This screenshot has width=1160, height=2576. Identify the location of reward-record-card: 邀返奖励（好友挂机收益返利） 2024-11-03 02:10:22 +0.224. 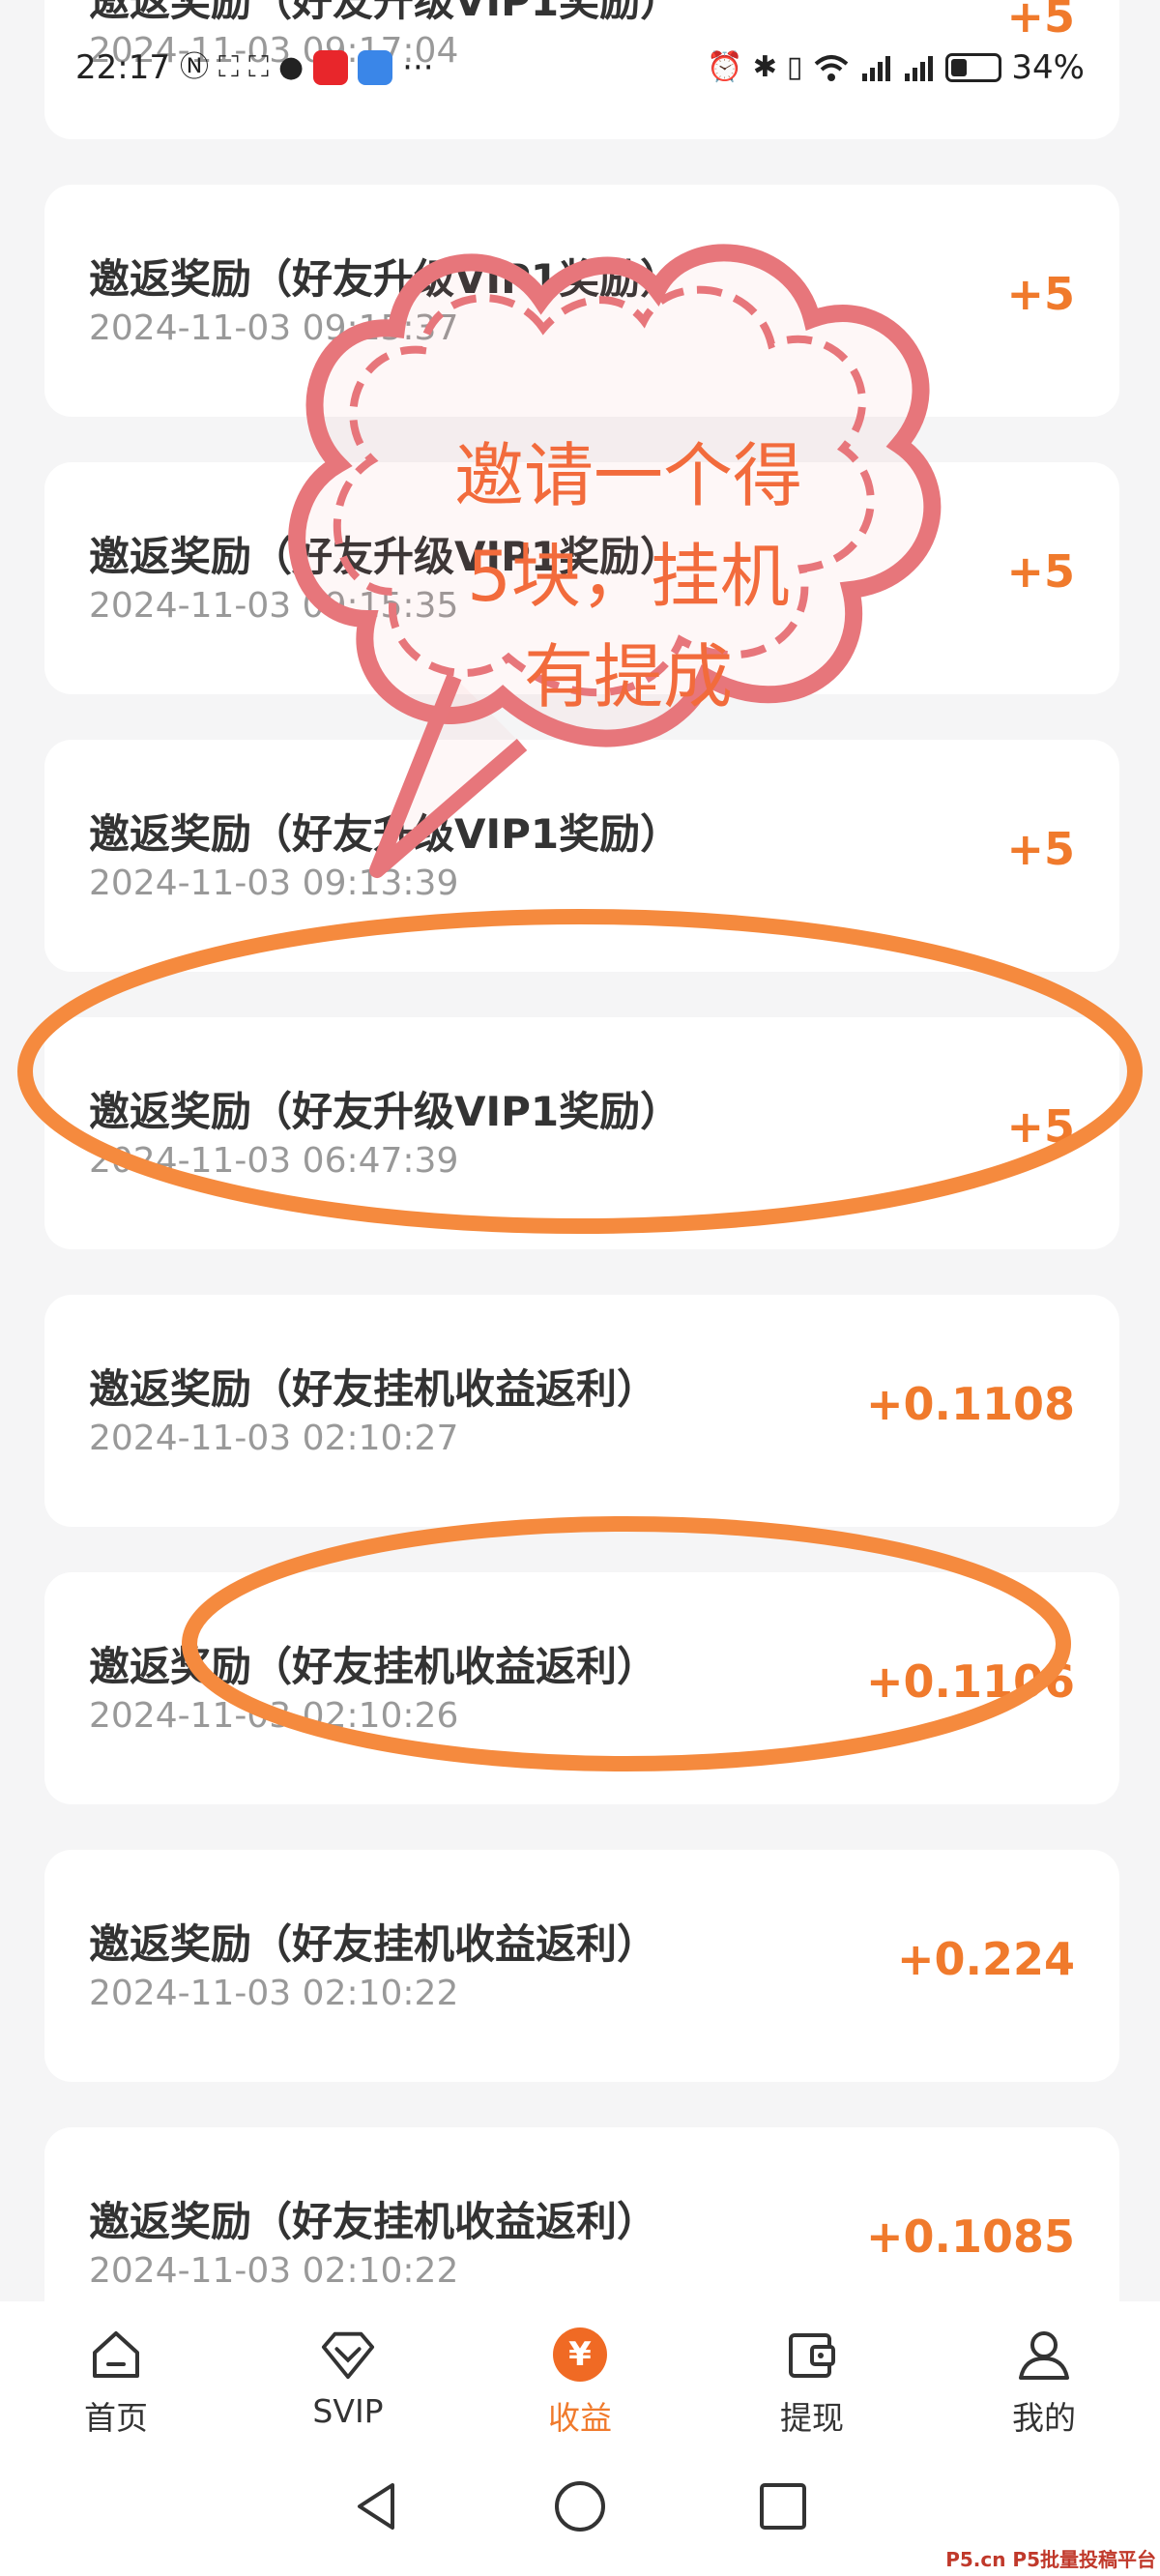
(581, 1966).